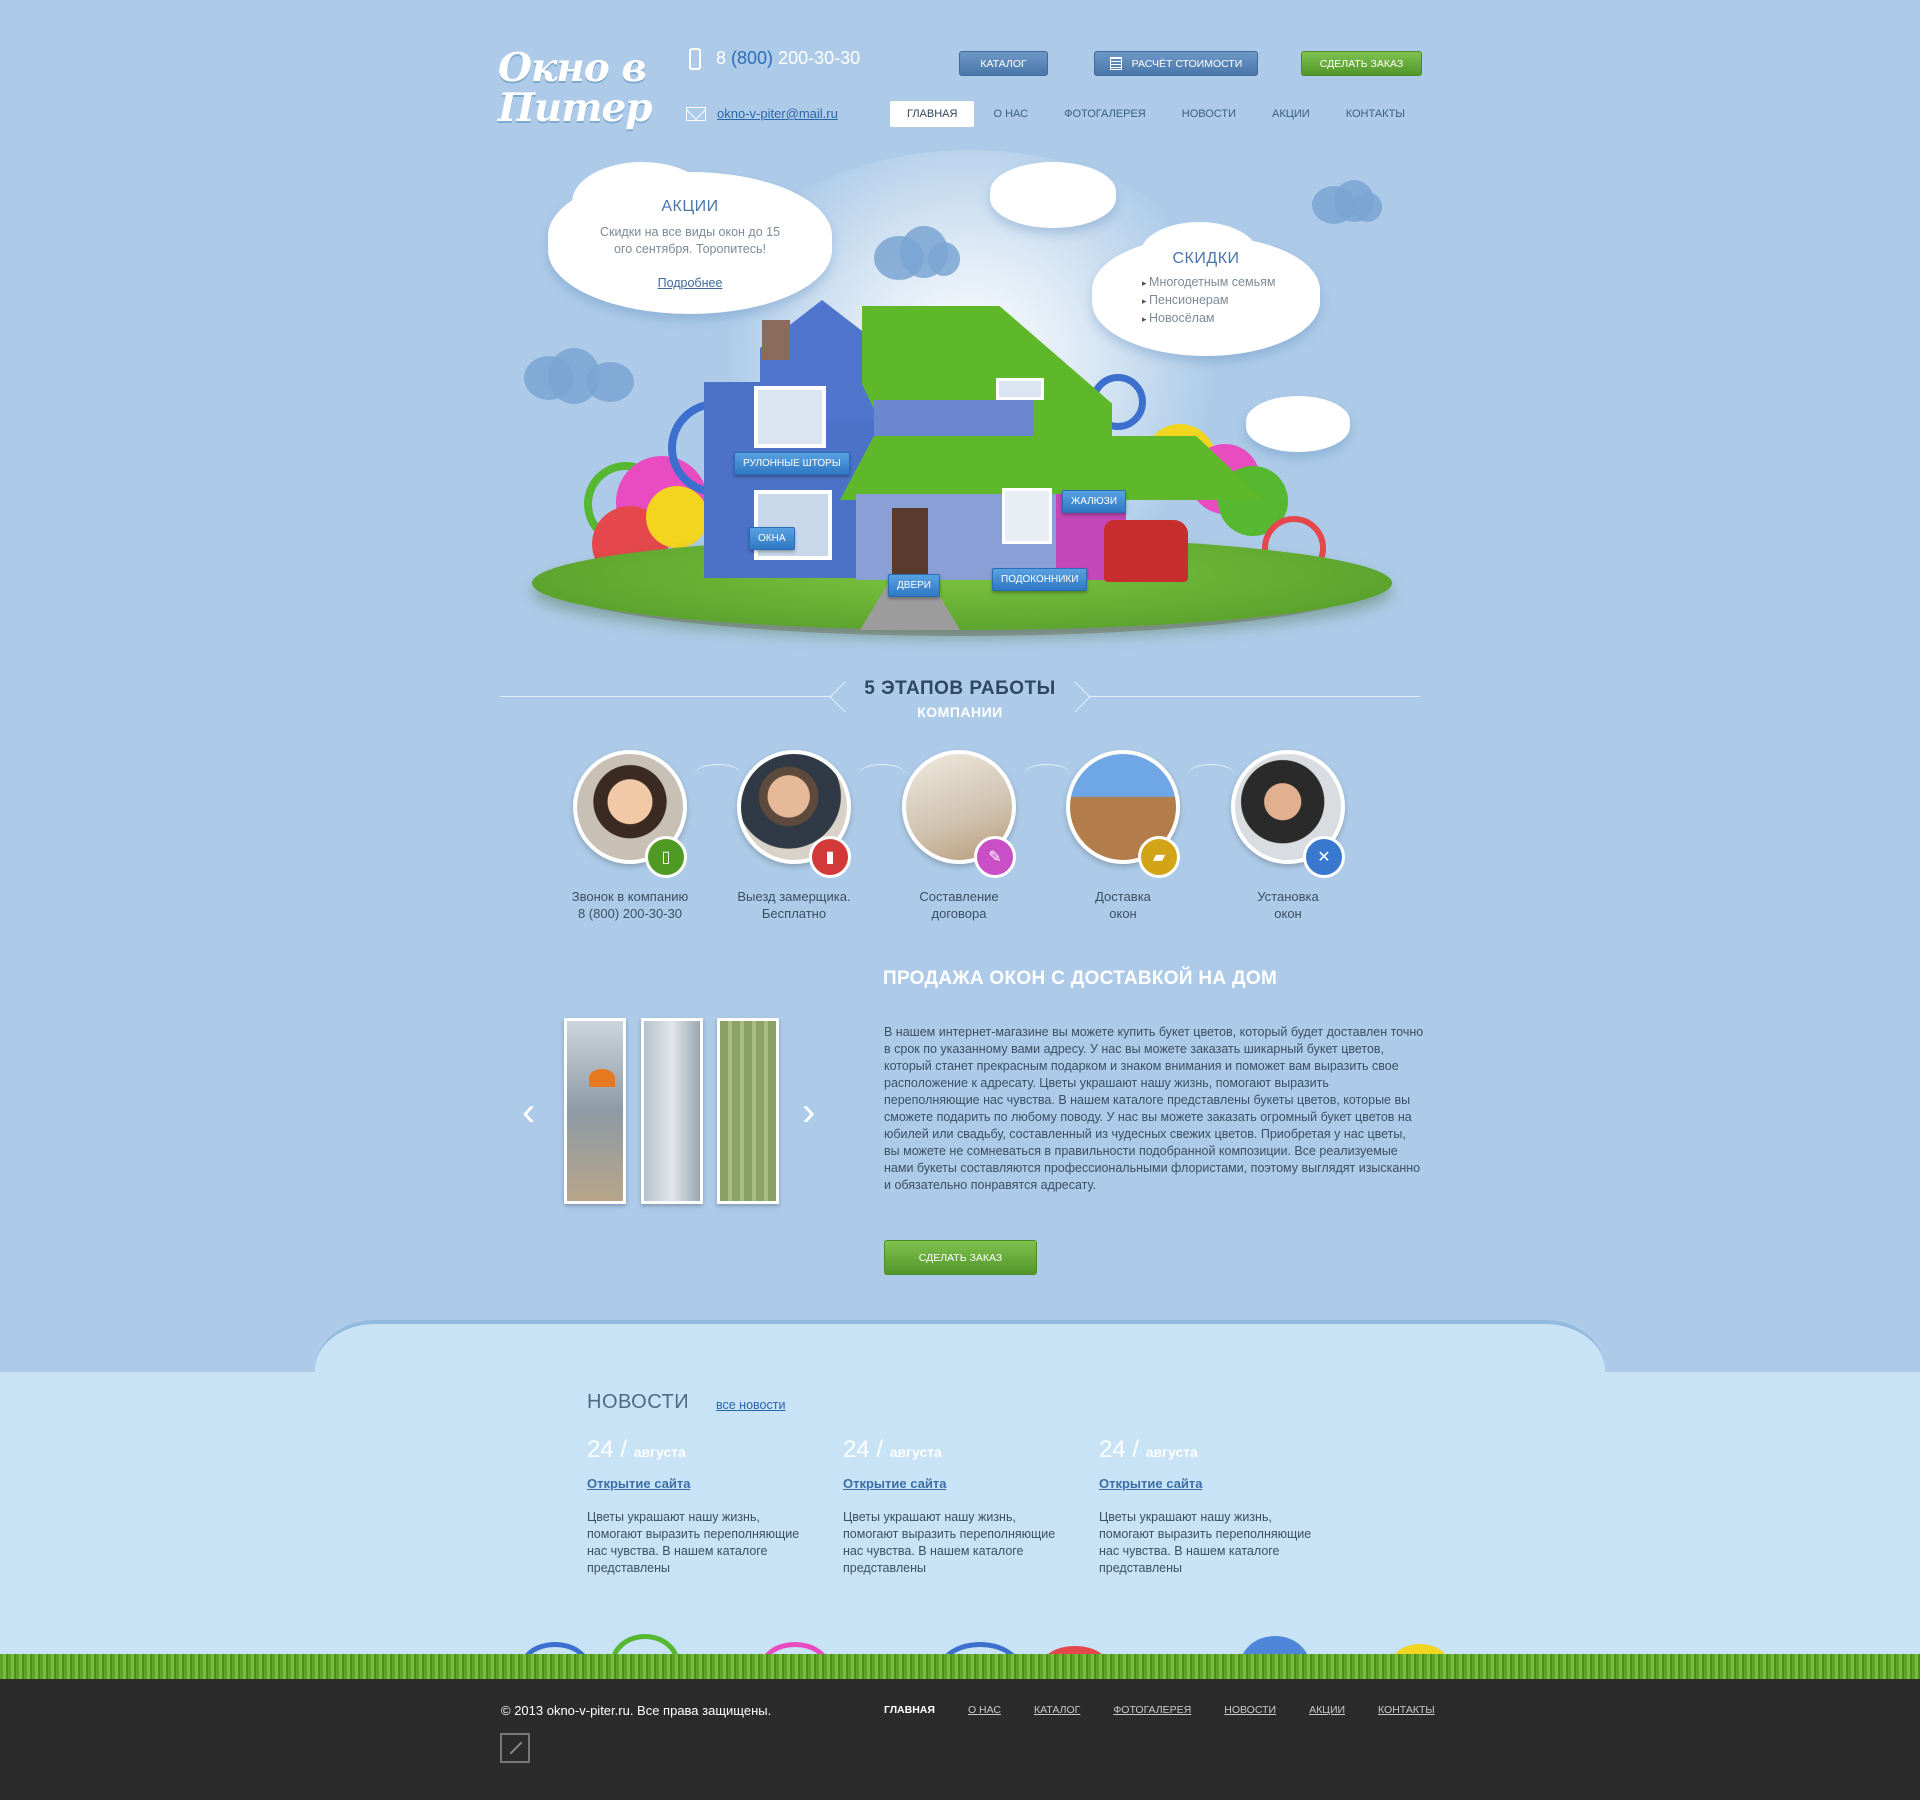 This screenshot has height=1800, width=1920. What do you see at coordinates (1327, 1710) in the screenshot?
I see `footer-nav-promotions: АКЦИИ` at bounding box center [1327, 1710].